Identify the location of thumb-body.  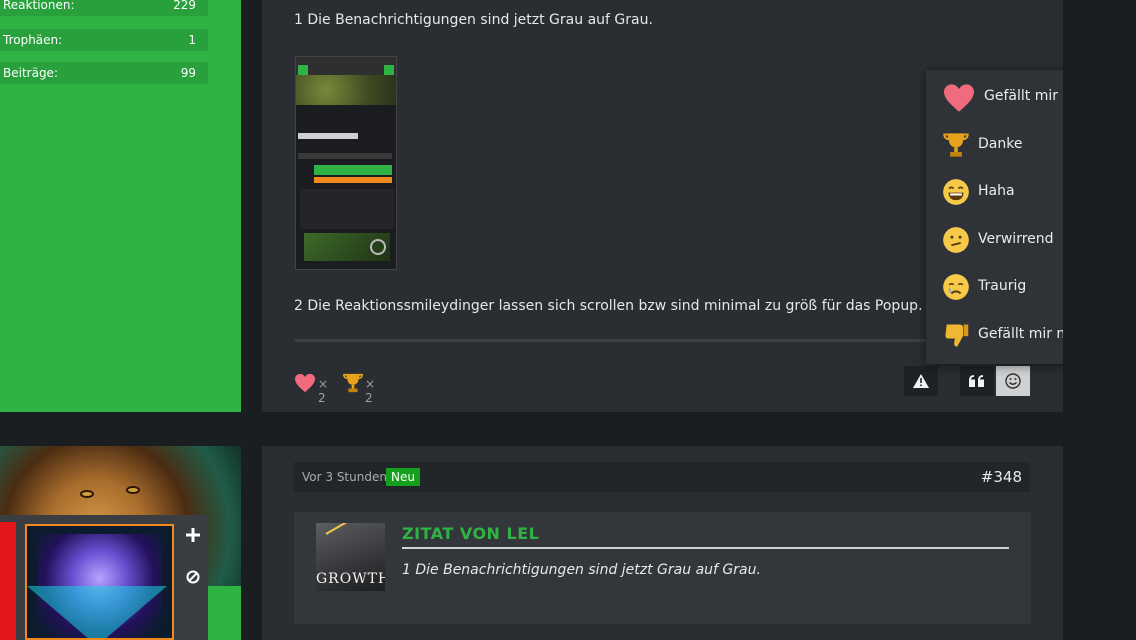
(347, 209).